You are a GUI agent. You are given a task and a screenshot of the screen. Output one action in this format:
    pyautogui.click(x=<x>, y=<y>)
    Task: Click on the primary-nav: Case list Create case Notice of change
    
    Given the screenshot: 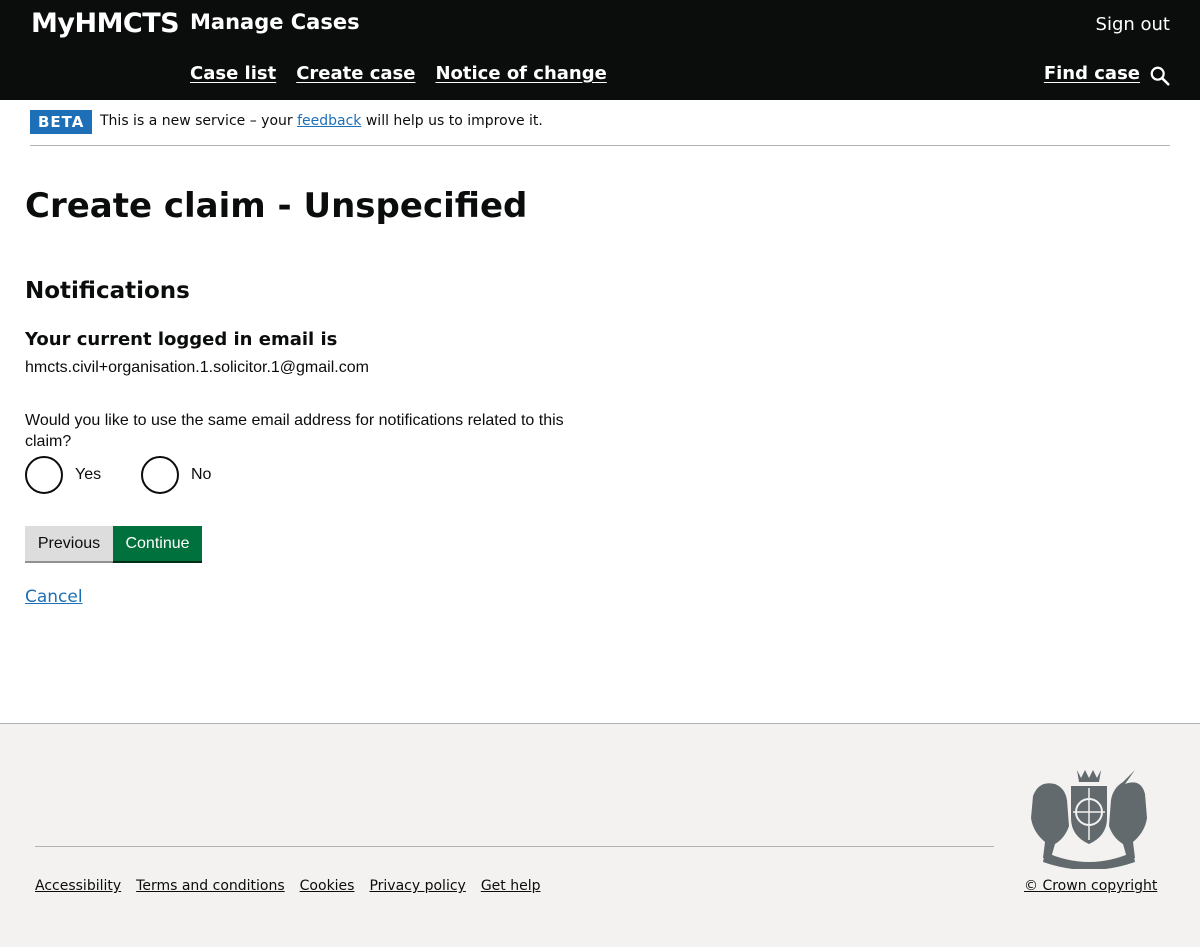 What is the action you would take?
    pyautogui.click(x=398, y=73)
    